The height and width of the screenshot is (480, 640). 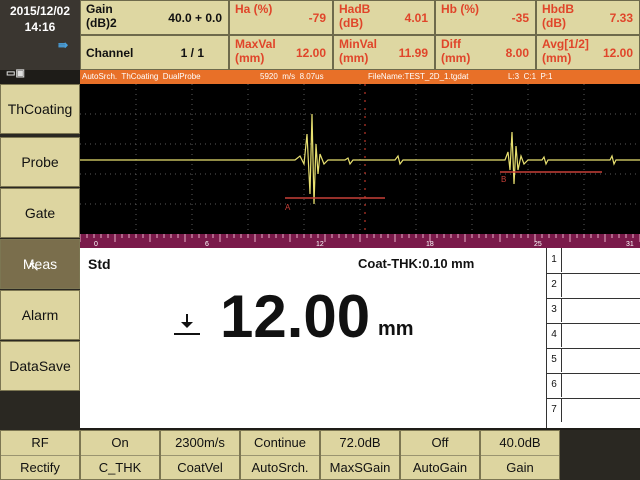 I want to click on table-row: 4, so click(x=593, y=336).